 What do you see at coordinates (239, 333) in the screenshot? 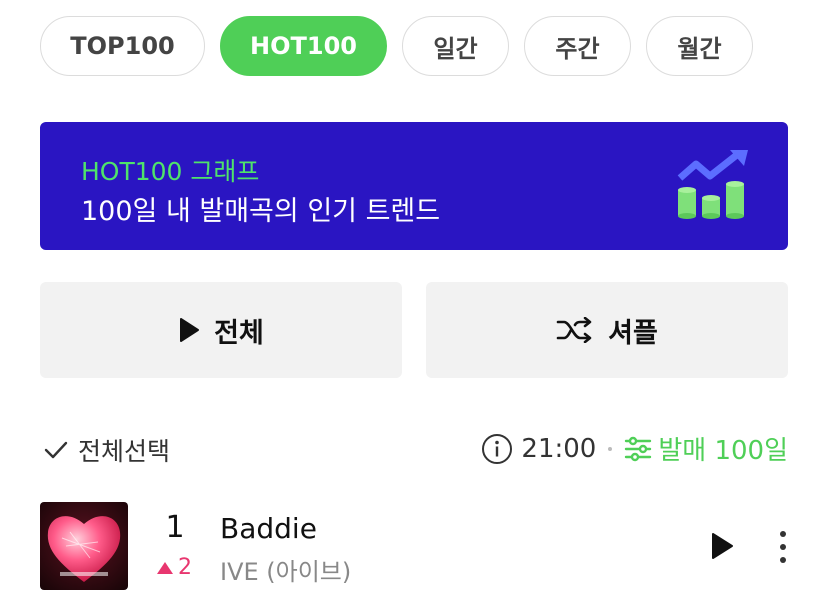
I see `play-all-label: 전체` at bounding box center [239, 333].